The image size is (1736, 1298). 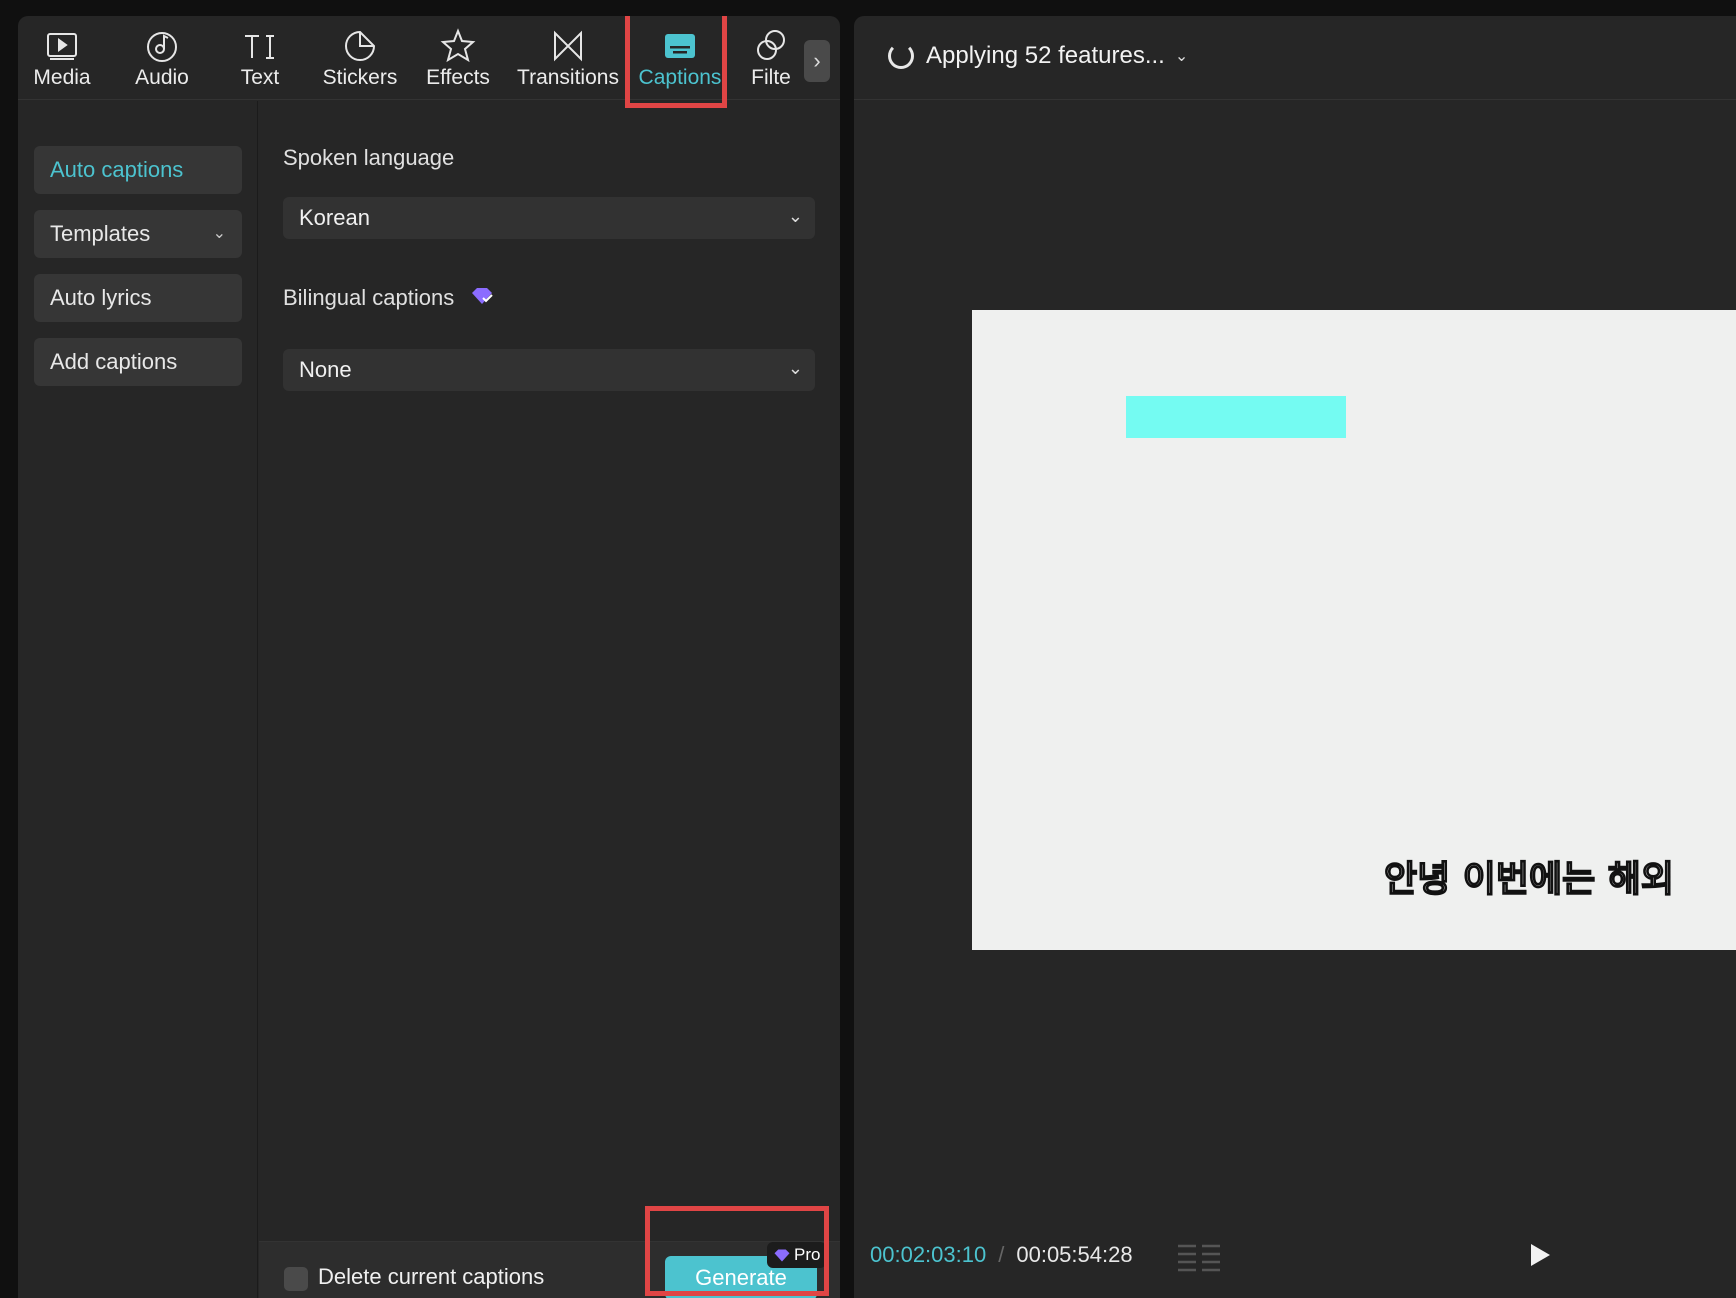 I want to click on toolbar-scroll-right-button: ›, so click(x=817, y=61).